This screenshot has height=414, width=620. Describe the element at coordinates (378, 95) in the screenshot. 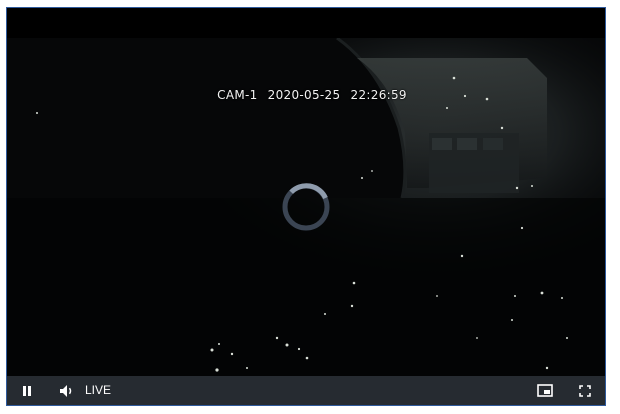

I see `overlay-time: 22:26:59` at that location.